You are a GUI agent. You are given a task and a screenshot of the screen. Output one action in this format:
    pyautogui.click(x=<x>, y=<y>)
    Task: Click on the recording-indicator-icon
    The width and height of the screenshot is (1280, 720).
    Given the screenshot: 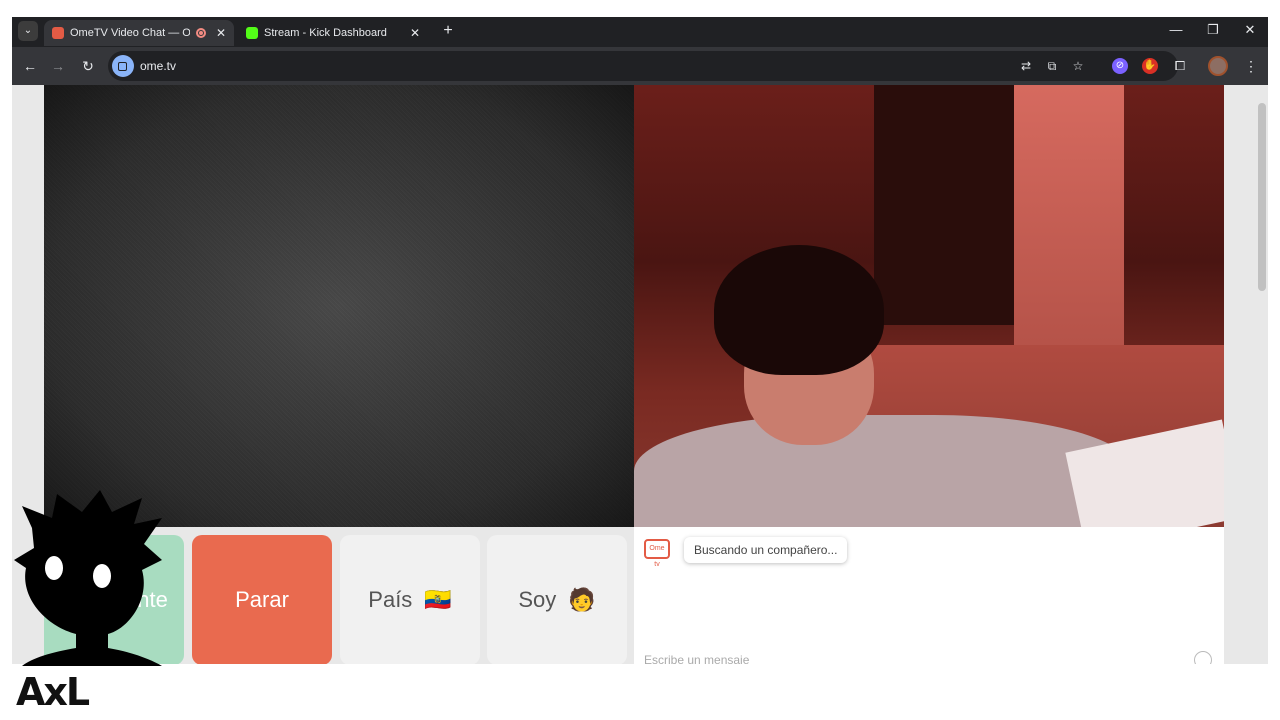 What is the action you would take?
    pyautogui.click(x=201, y=33)
    